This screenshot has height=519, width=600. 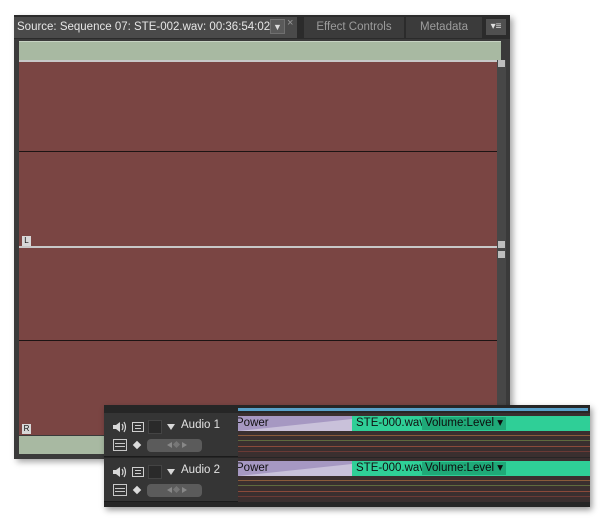 I want to click on source-dropdown-button: ▼, so click(x=277, y=26).